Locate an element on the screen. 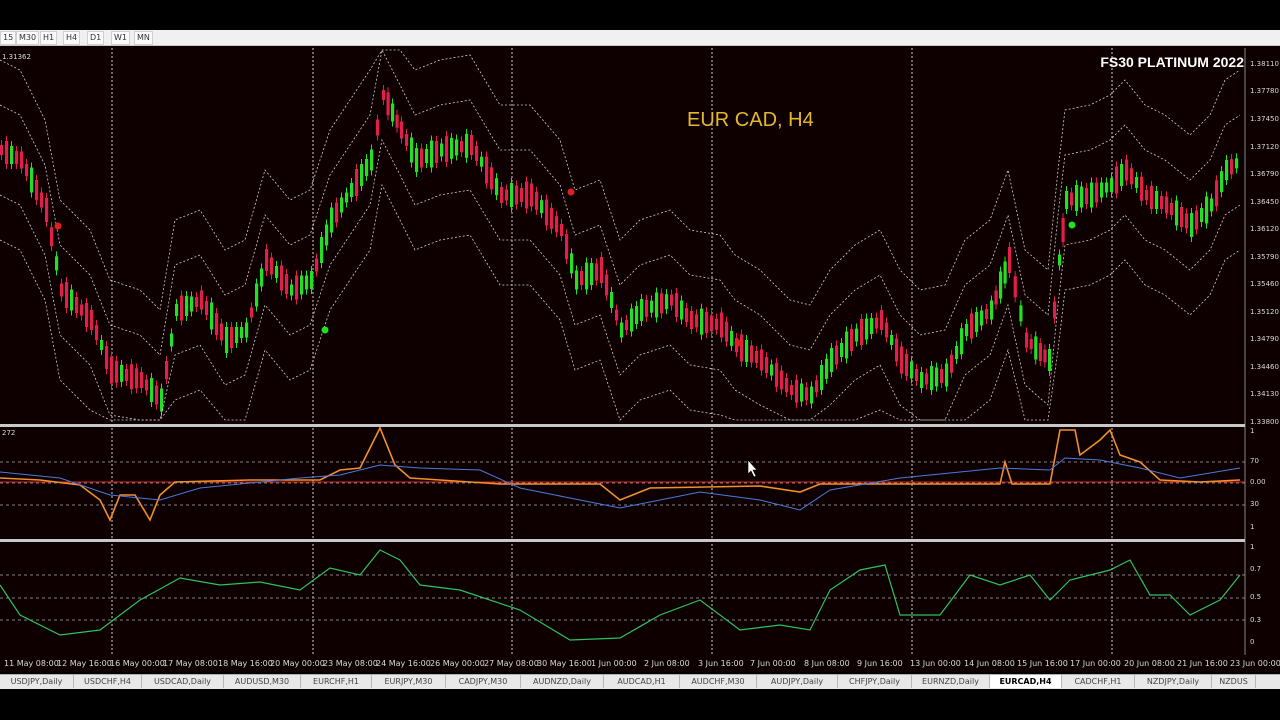  price_scale-label: 1.33800 is located at coordinates (1264, 422).